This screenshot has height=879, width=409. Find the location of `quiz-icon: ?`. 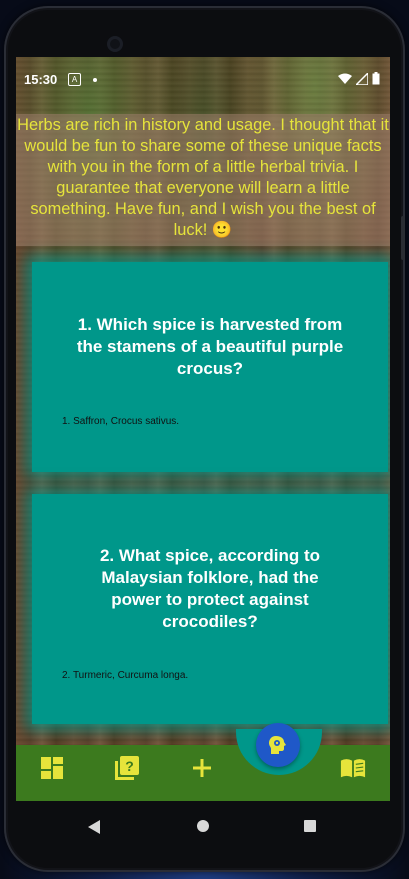

quiz-icon: ? is located at coordinates (127, 768).